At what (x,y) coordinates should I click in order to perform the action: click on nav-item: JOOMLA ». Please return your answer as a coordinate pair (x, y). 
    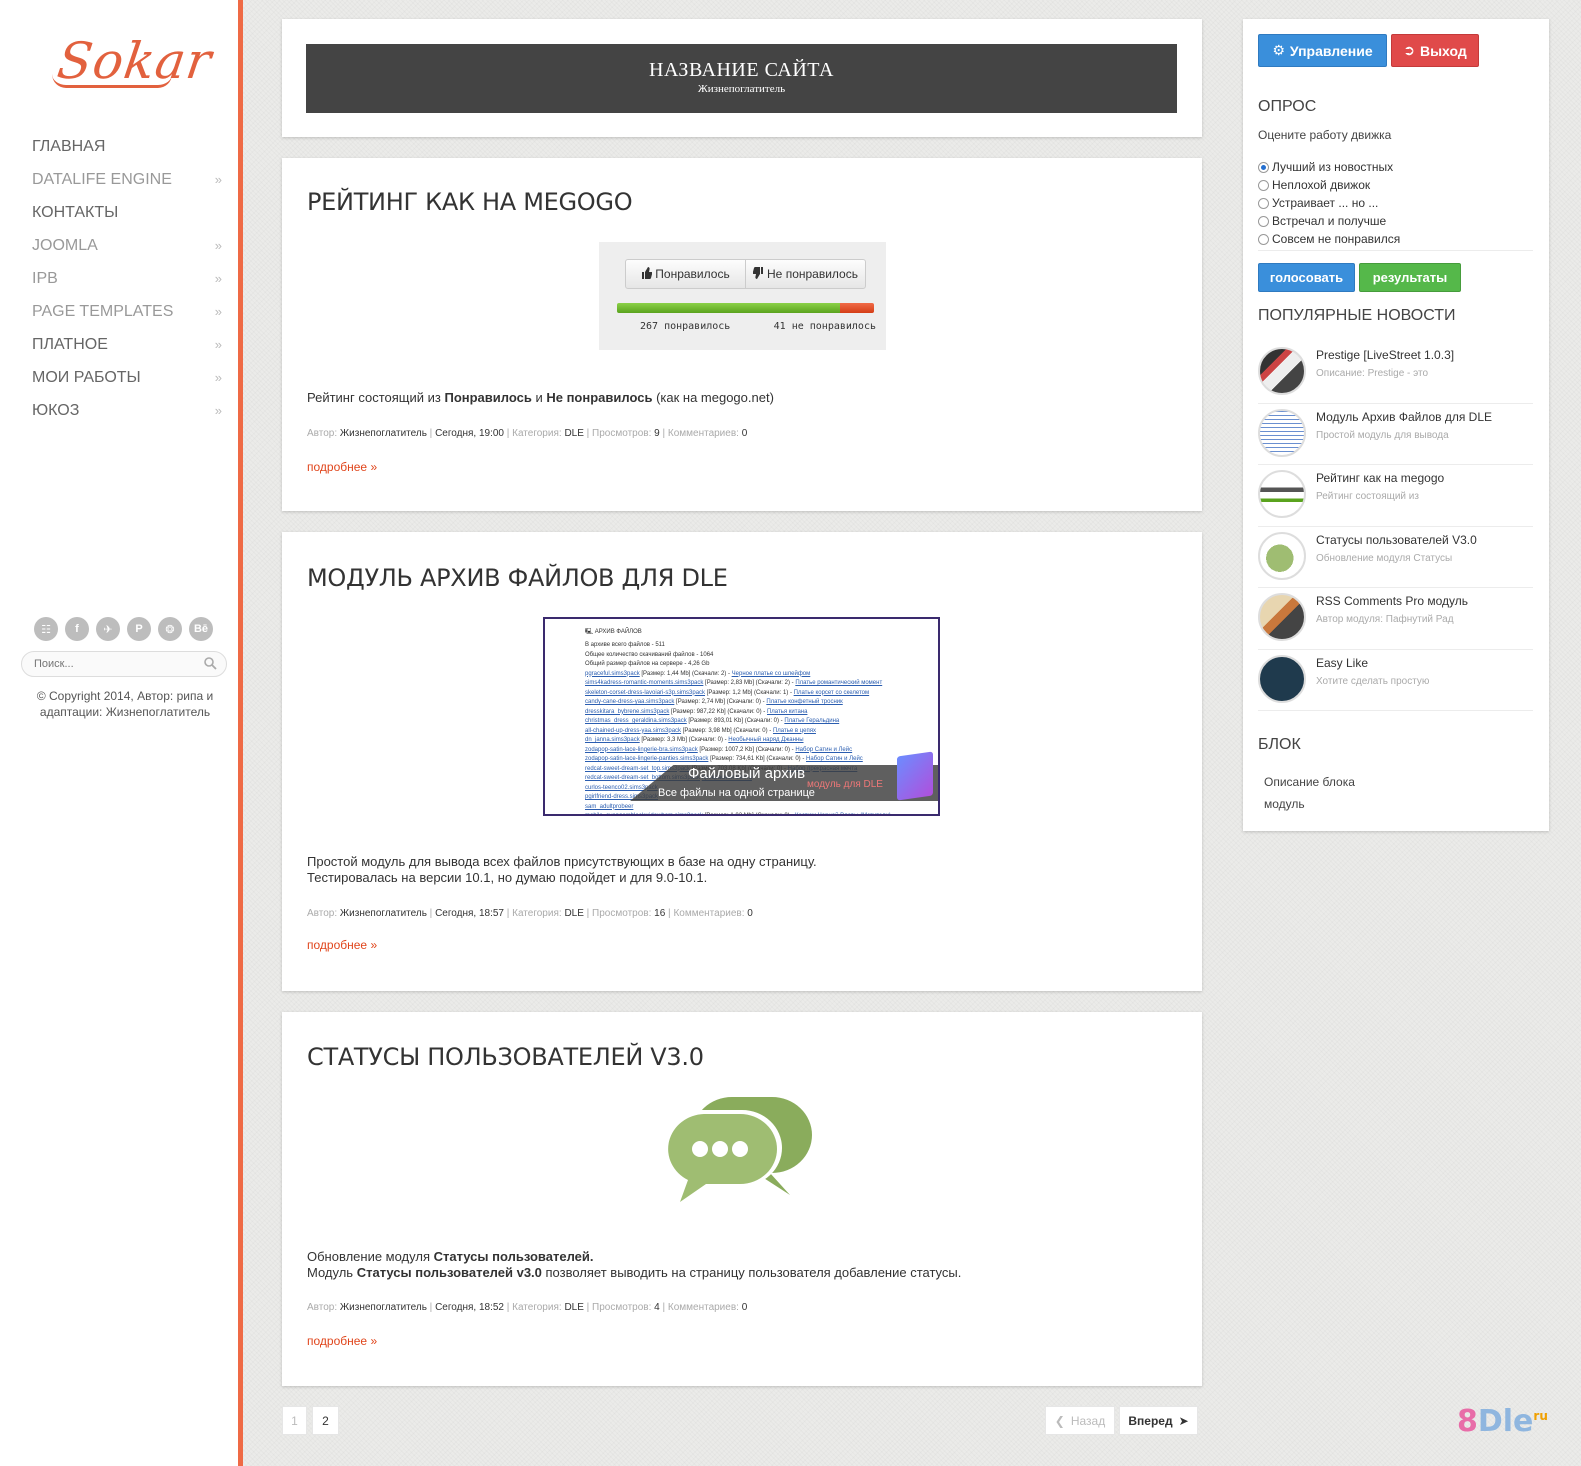
    Looking at the image, I should click on (127, 245).